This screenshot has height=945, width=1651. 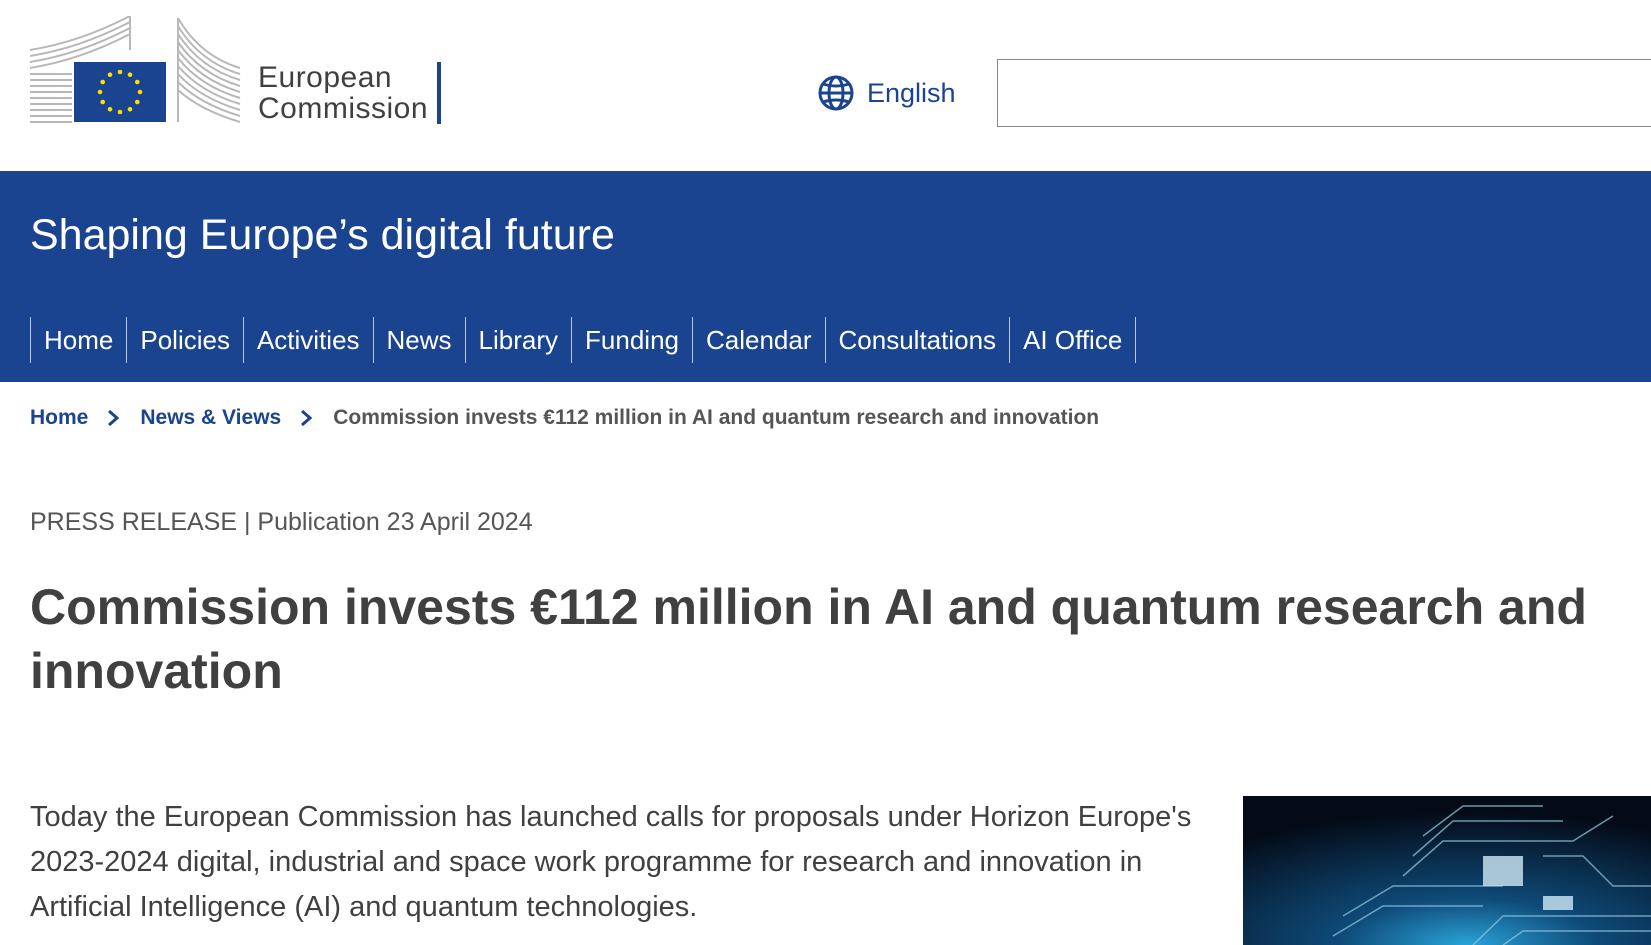 What do you see at coordinates (185, 340) in the screenshot?
I see `nav-item-policies: Policies` at bounding box center [185, 340].